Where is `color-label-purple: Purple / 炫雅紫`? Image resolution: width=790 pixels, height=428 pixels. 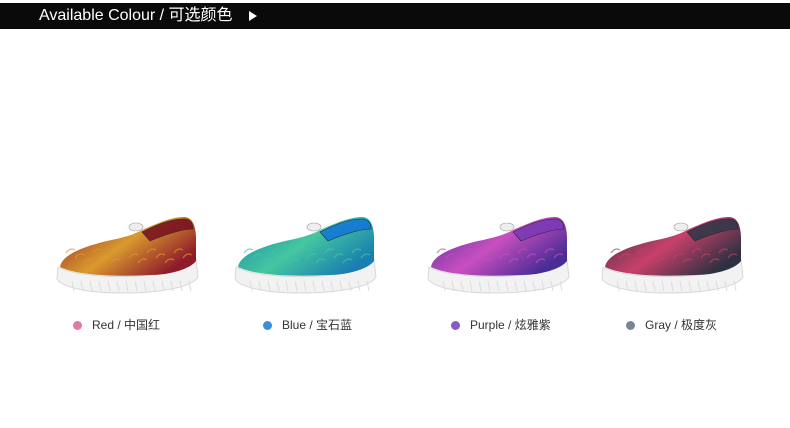
color-label-purple: Purple / 炫雅紫 is located at coordinates (510, 325).